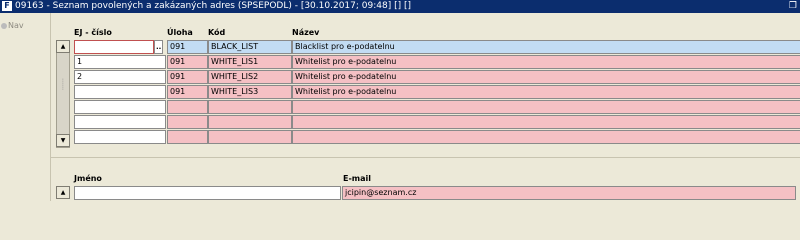  What do you see at coordinates (63, 46) in the screenshot?
I see `scroll-up-icon: ▲` at bounding box center [63, 46].